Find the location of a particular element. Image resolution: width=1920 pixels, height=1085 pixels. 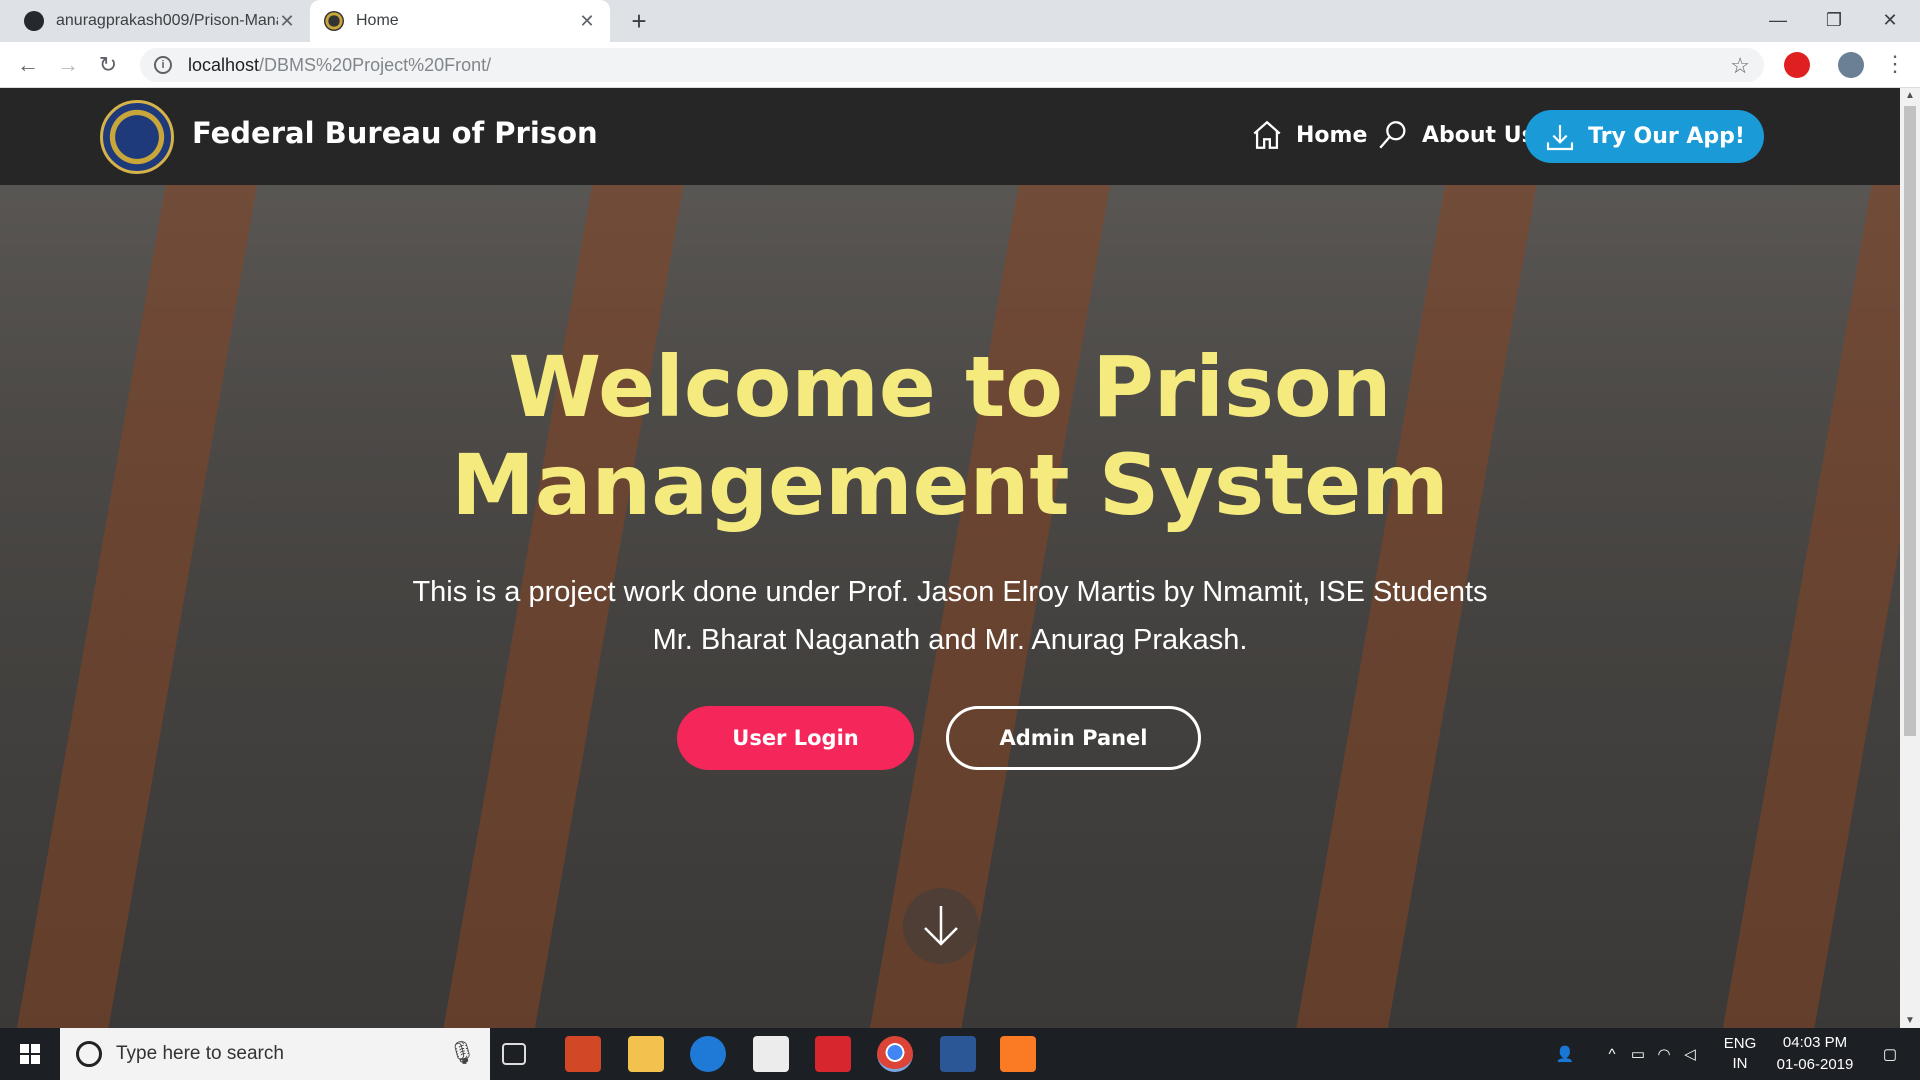

close-window-button: ✕ is located at coordinates (1890, 21).